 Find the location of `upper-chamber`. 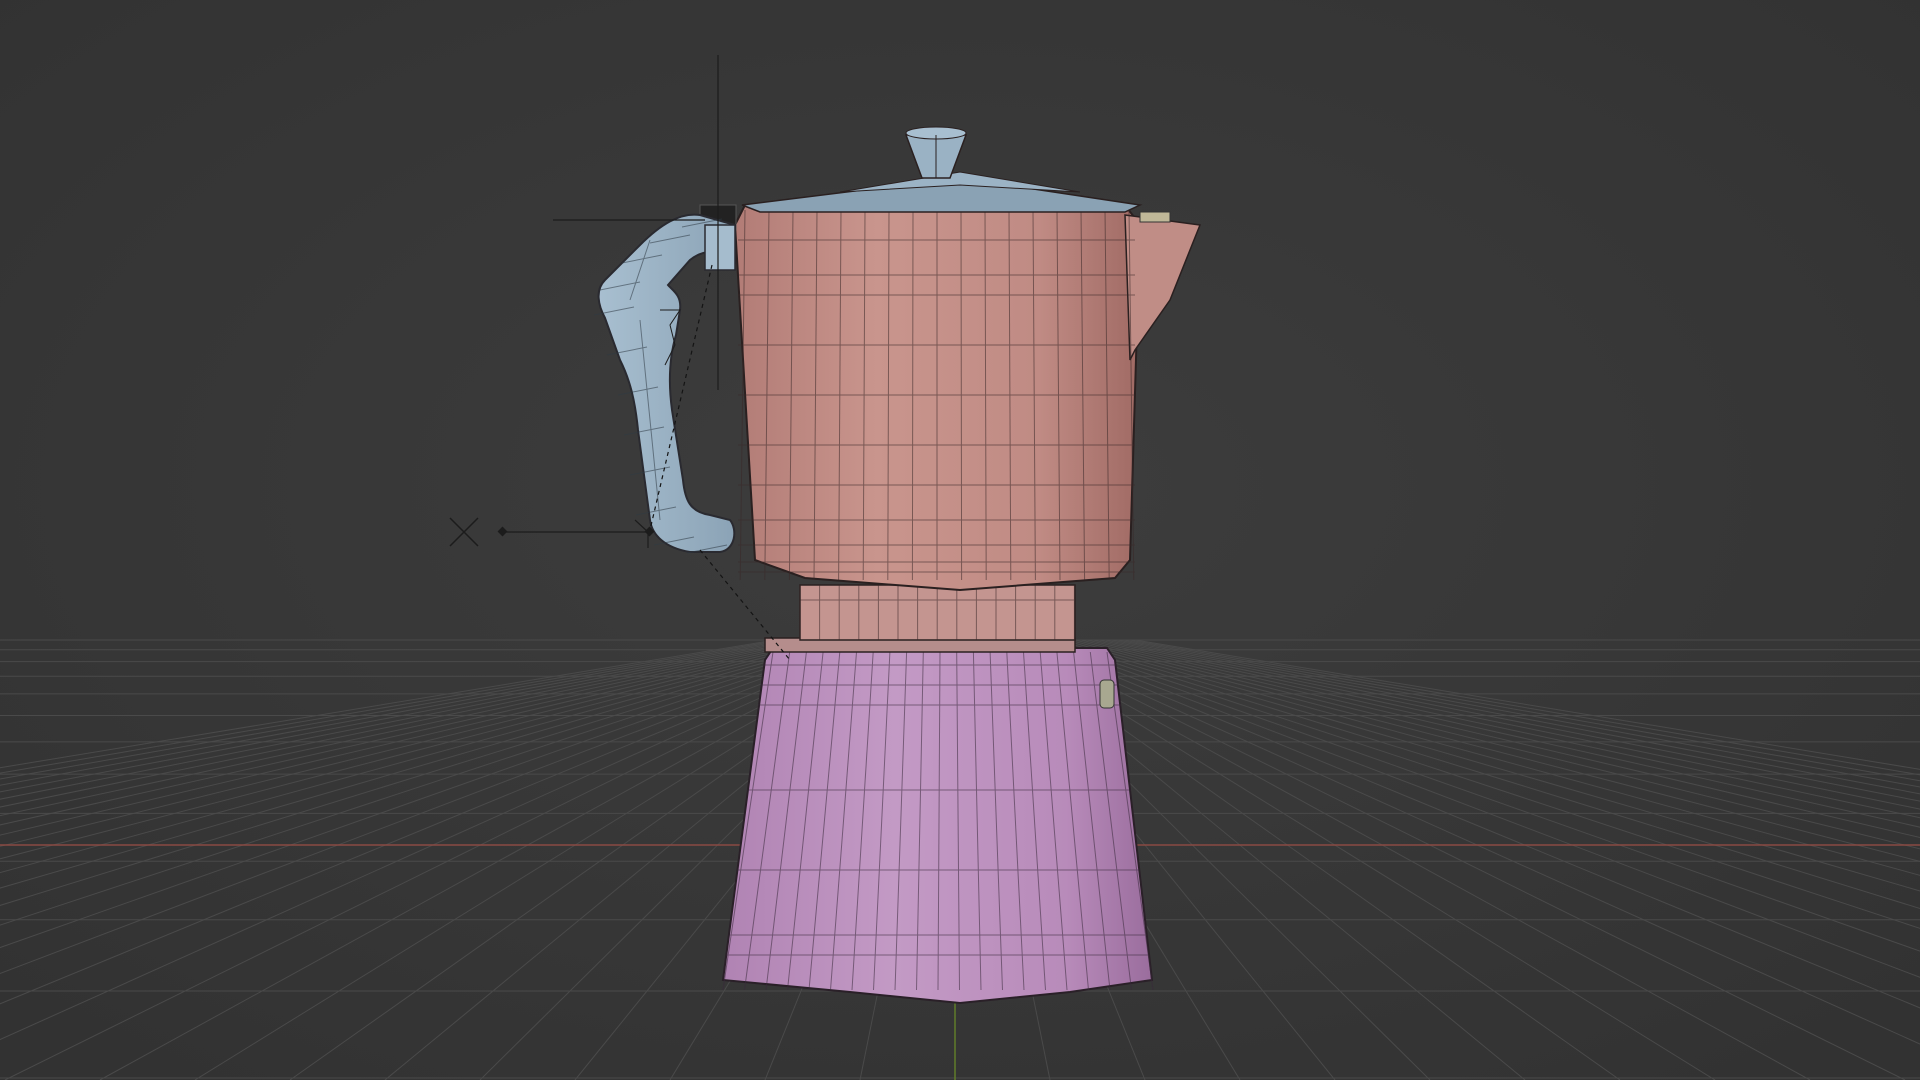

upper-chamber is located at coordinates (967, 398).